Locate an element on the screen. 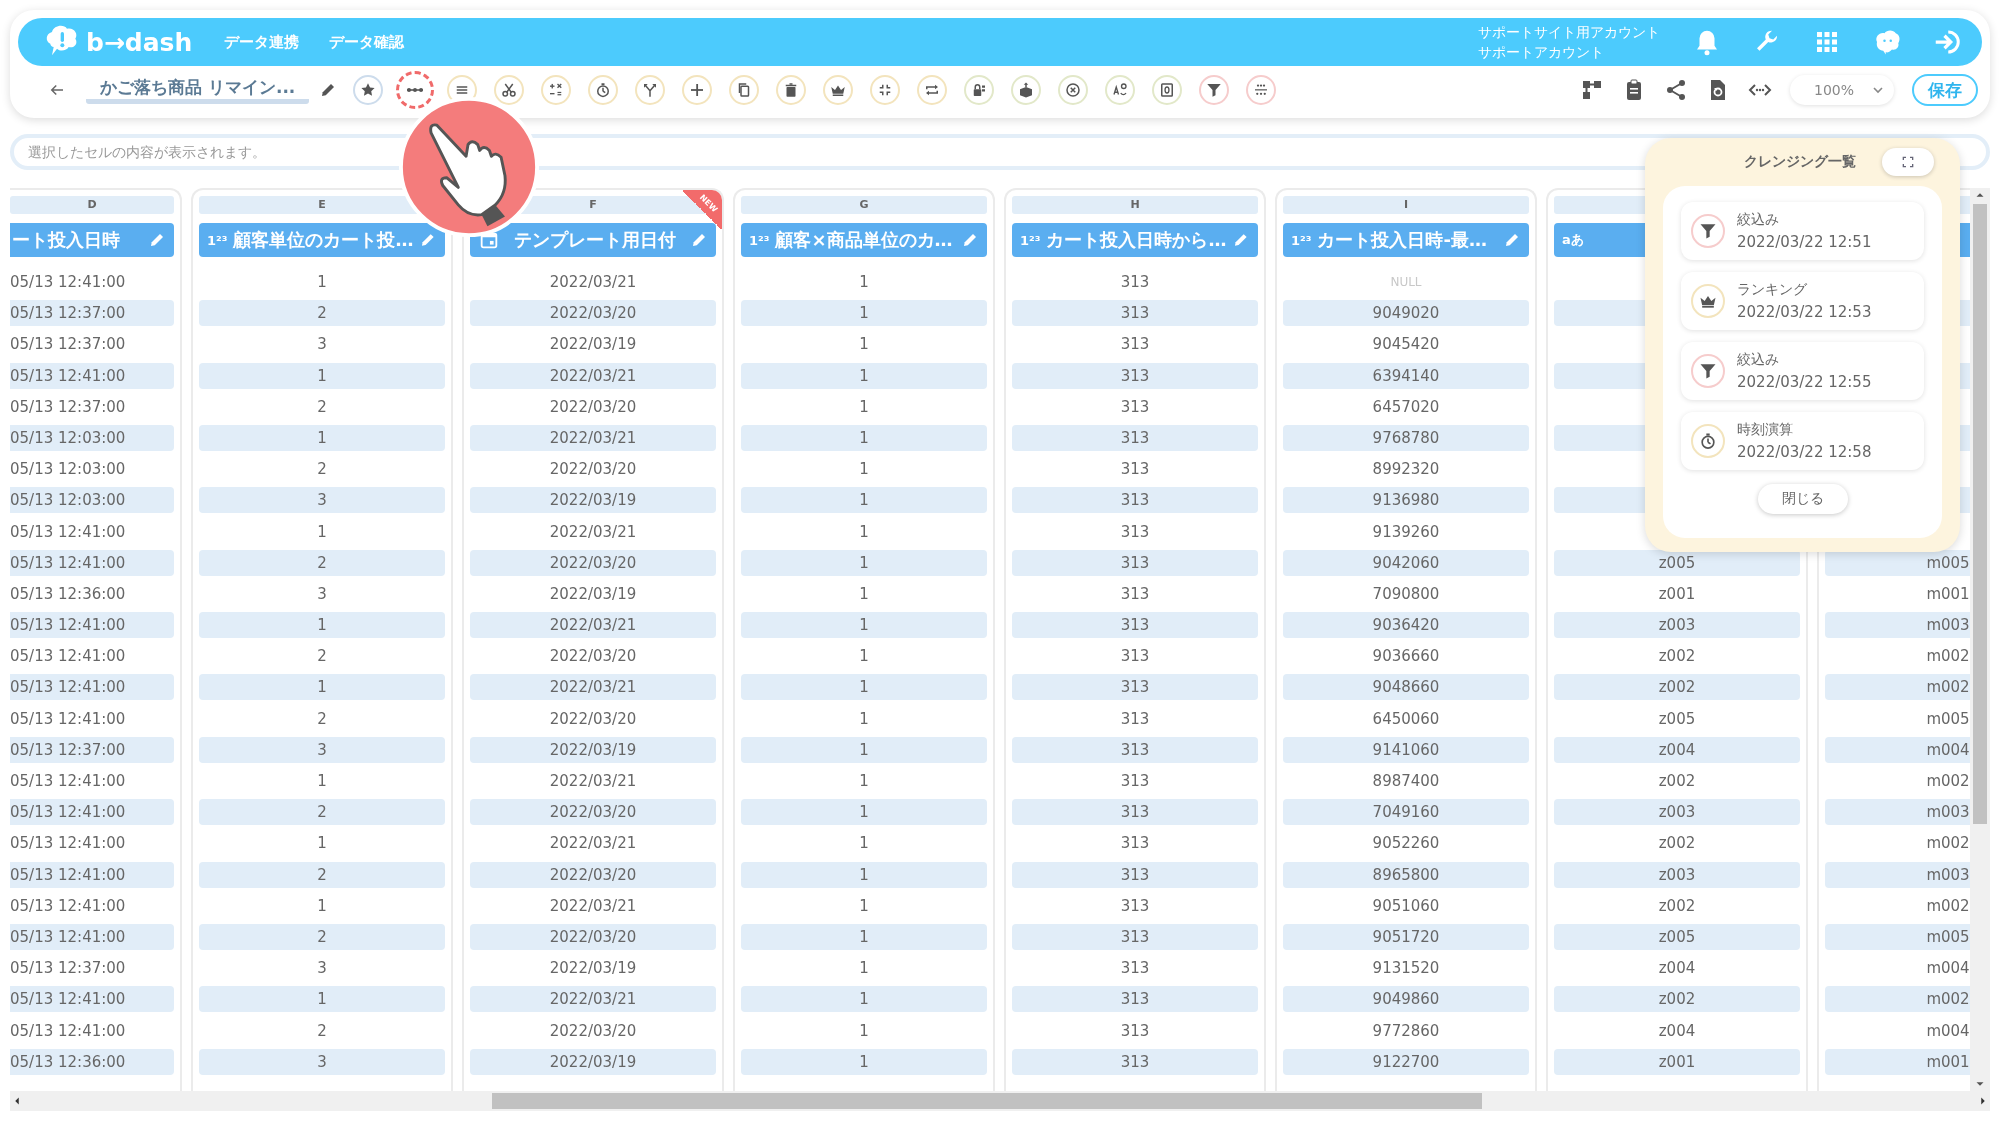 The width and height of the screenshot is (2000, 1125). table-cell: 9139260 is located at coordinates (1406, 531).